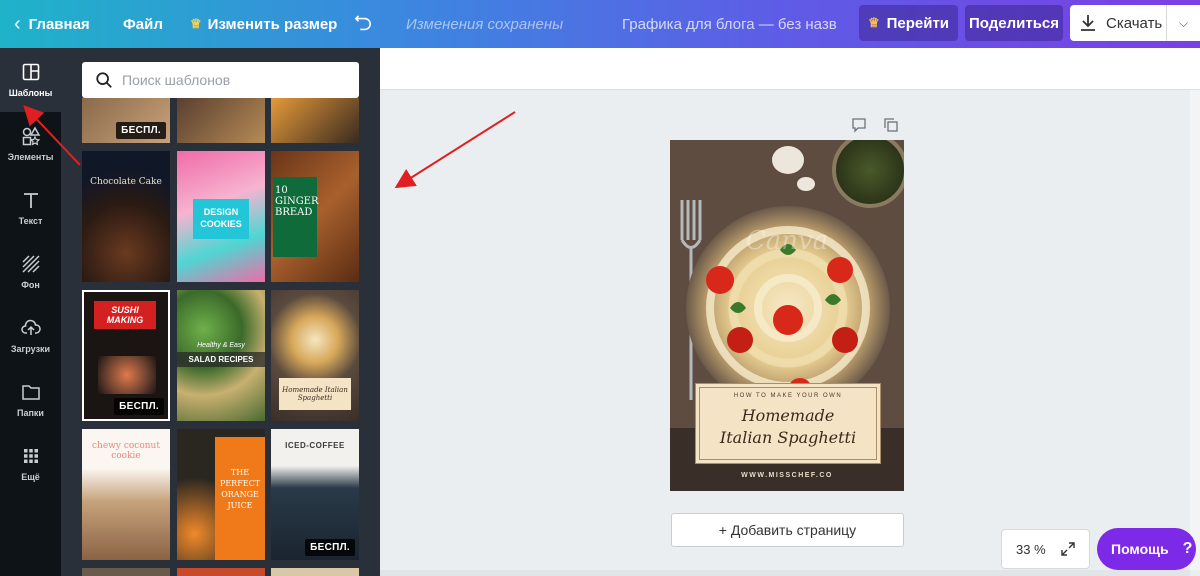  What do you see at coordinates (1088, 23) in the screenshot?
I see `download-icon` at bounding box center [1088, 23].